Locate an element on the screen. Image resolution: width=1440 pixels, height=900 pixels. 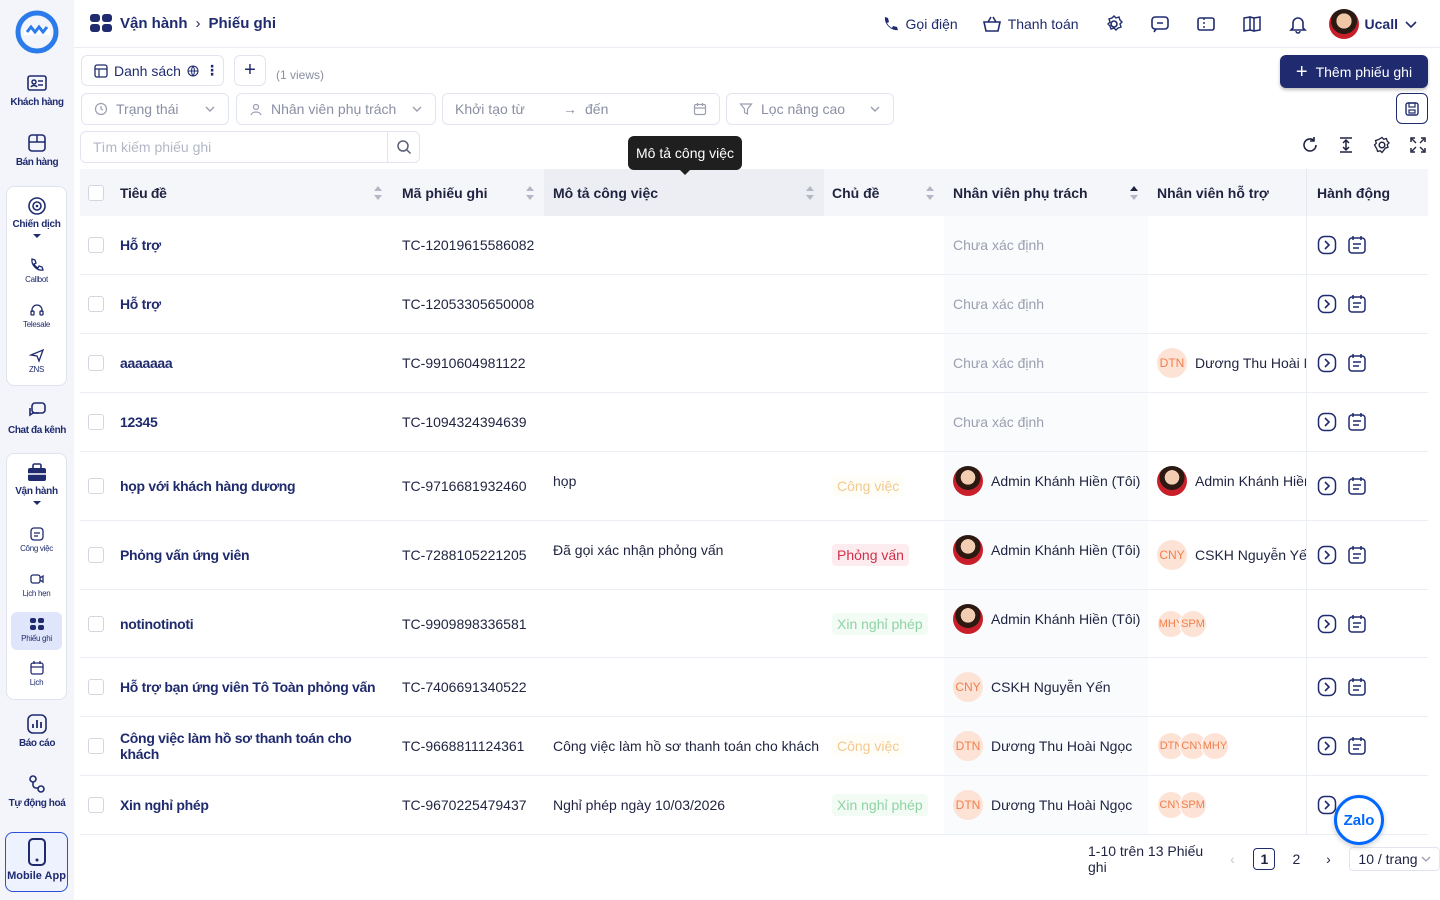
sidebar-item-tasks: Công việc is located at coordinates (36, 539).